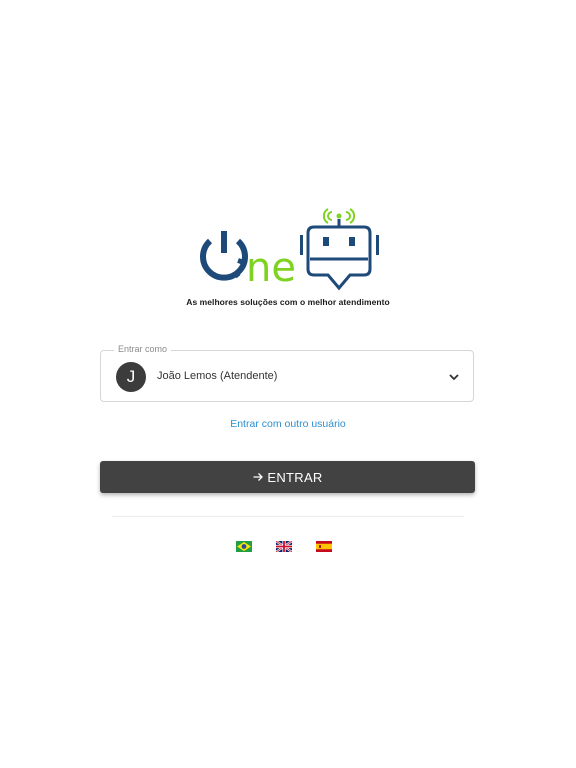 The image size is (576, 768). I want to click on arrow-right-icon, so click(258, 477).